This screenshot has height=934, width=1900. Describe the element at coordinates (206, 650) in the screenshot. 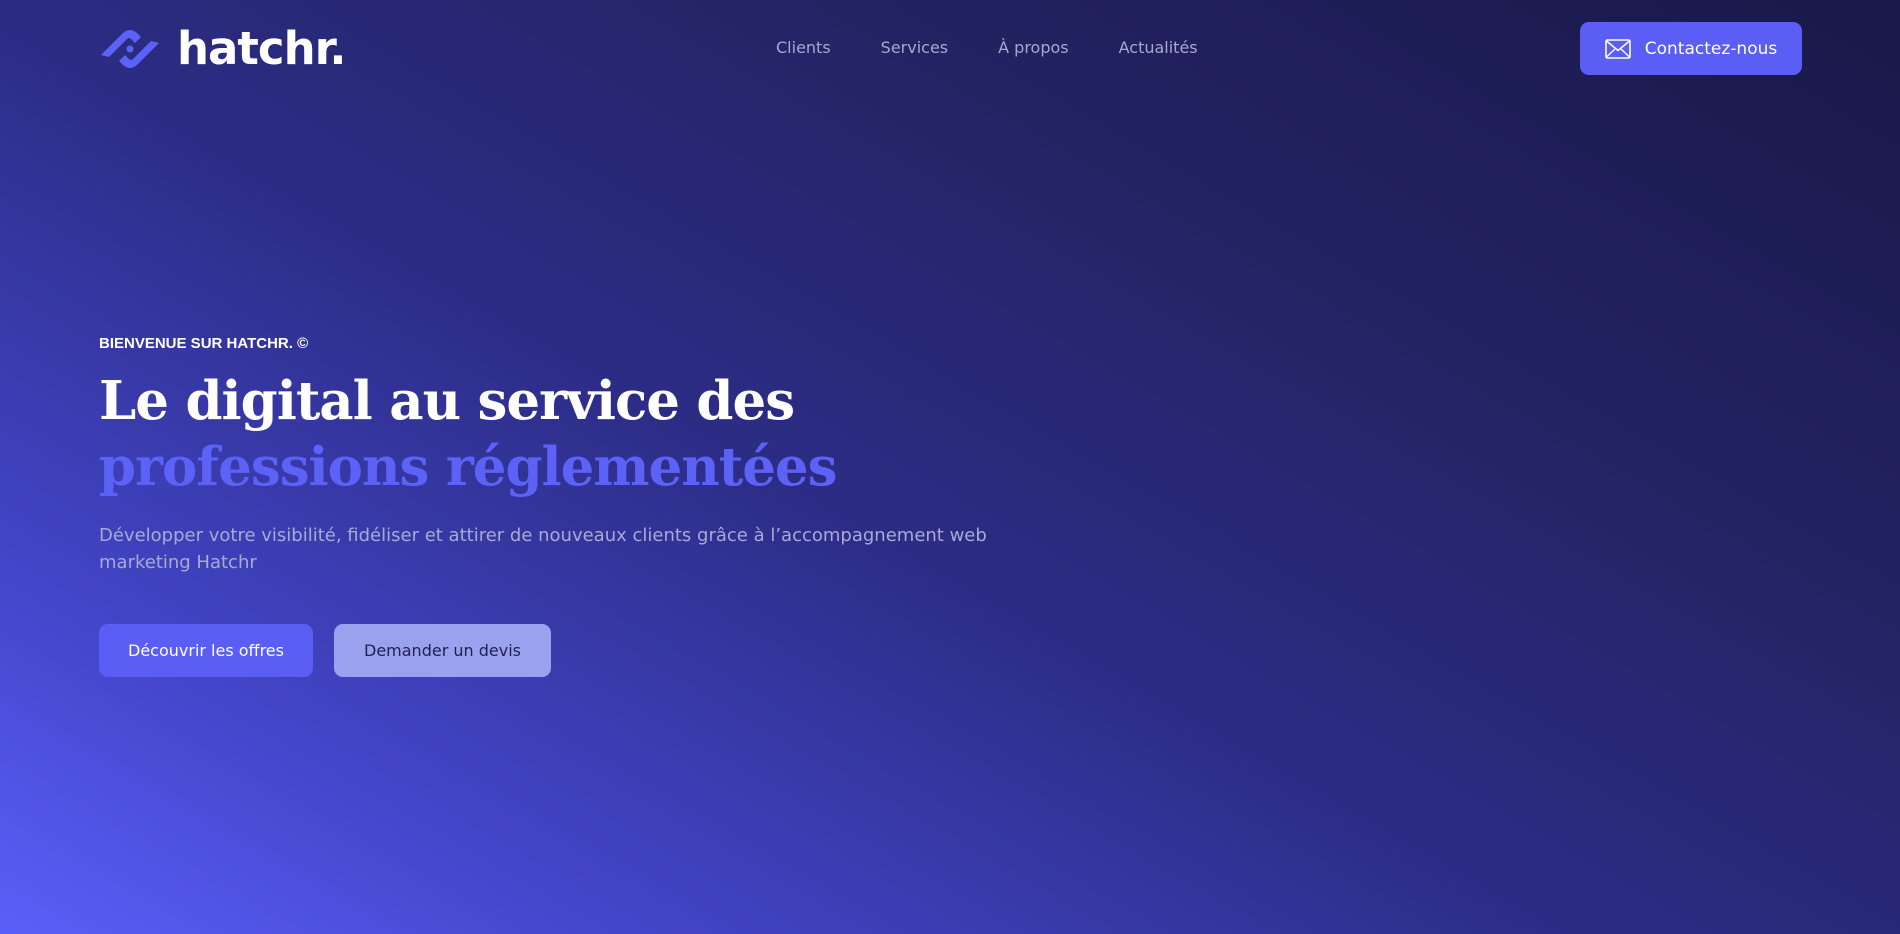

I see `discover-offers-button: Découvrir les offres` at that location.